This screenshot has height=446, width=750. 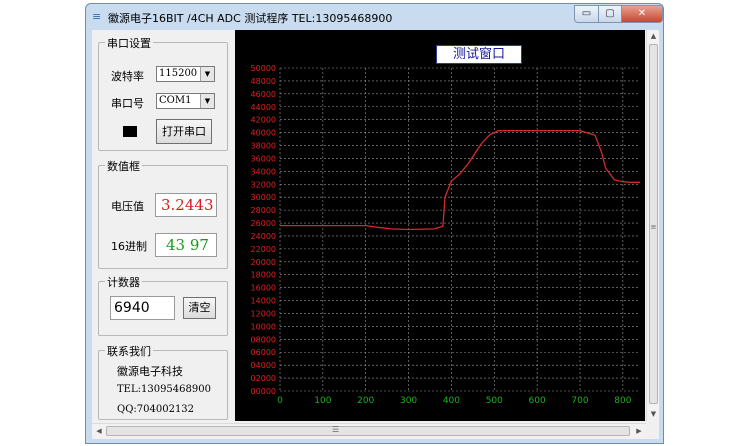 I want to click on contact-group-title: 联系我们, so click(x=129, y=351).